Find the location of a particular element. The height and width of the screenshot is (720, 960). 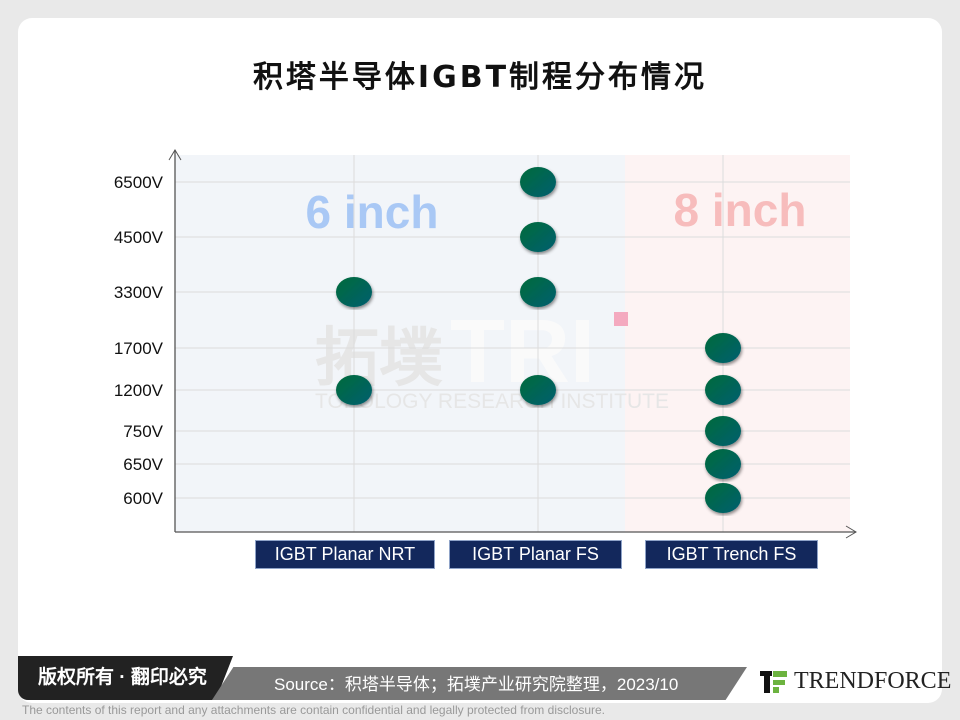

source-label: Source：积塔半导体；拓墣产业研究院整理，2023/10 is located at coordinates (479, 683).